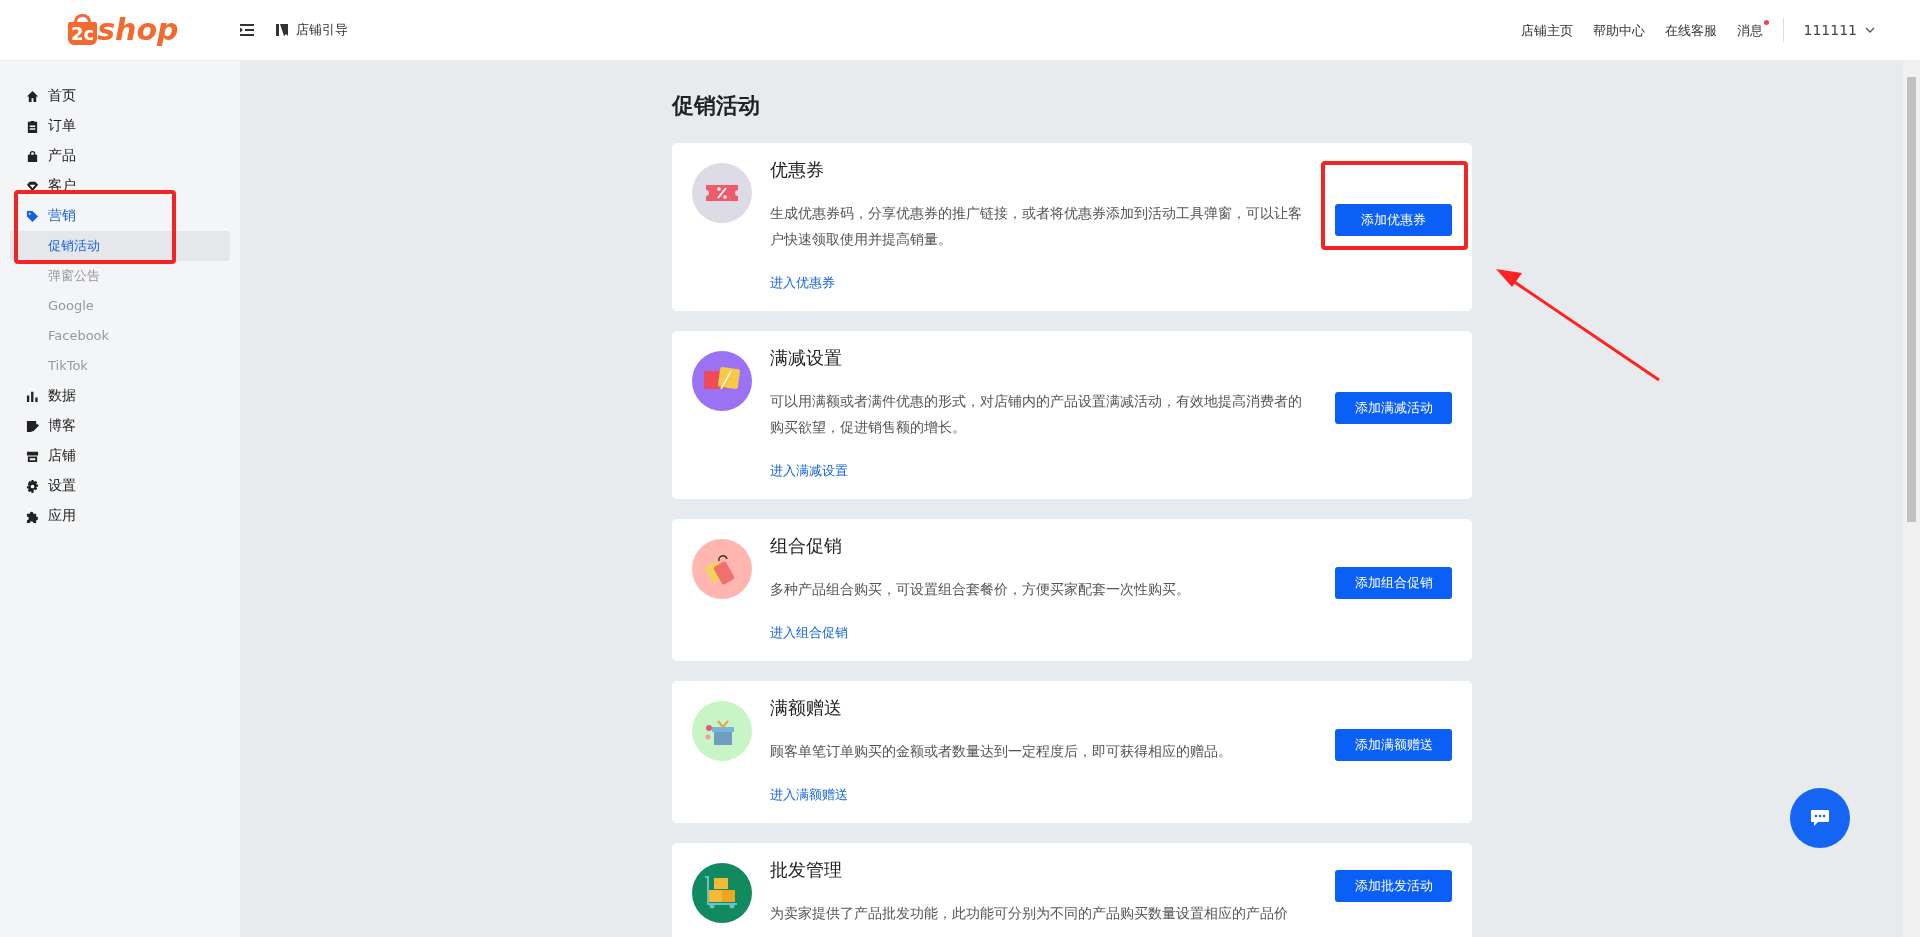 This screenshot has height=937, width=1920. I want to click on card-description: 生成优惠券码，分享优惠券的推广链接，或者将优惠券添加到活动工具弹窗，可以让客户快速领取使用并提高销量。, so click(1036, 226).